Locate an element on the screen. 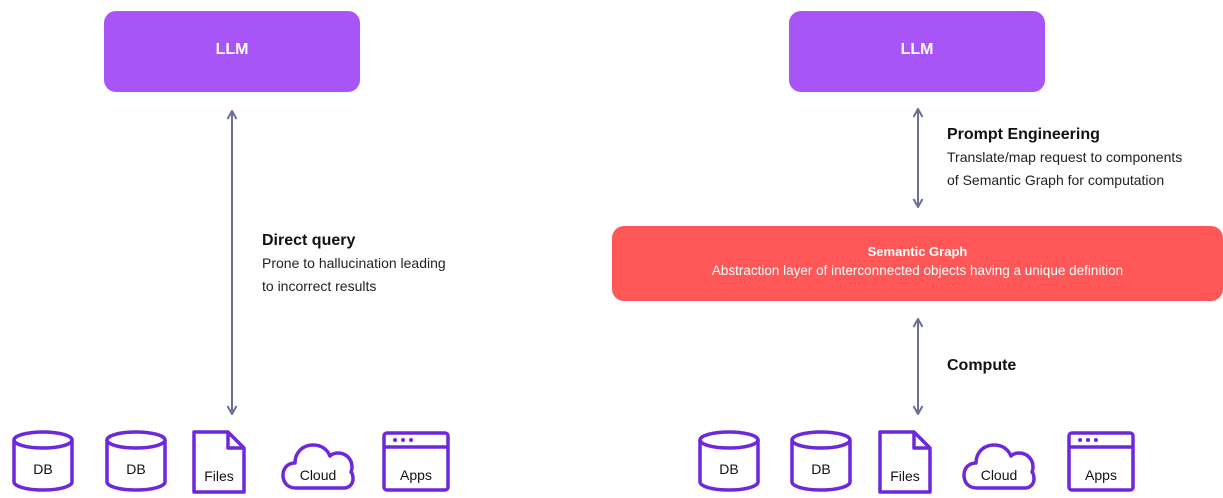 The image size is (1223, 498). direct-query-desc-line-2: to incorrect results is located at coordinates (319, 286).